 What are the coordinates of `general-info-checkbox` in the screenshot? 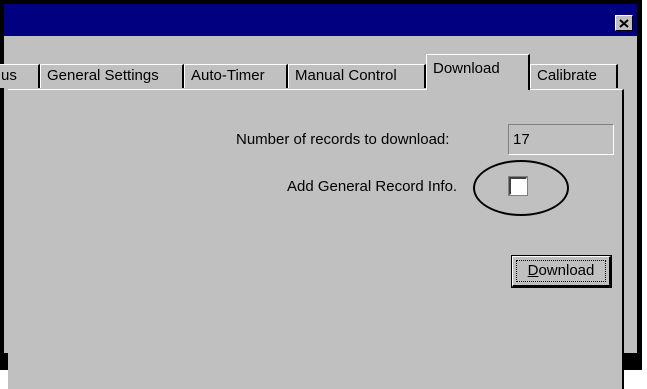 It's located at (518, 186).